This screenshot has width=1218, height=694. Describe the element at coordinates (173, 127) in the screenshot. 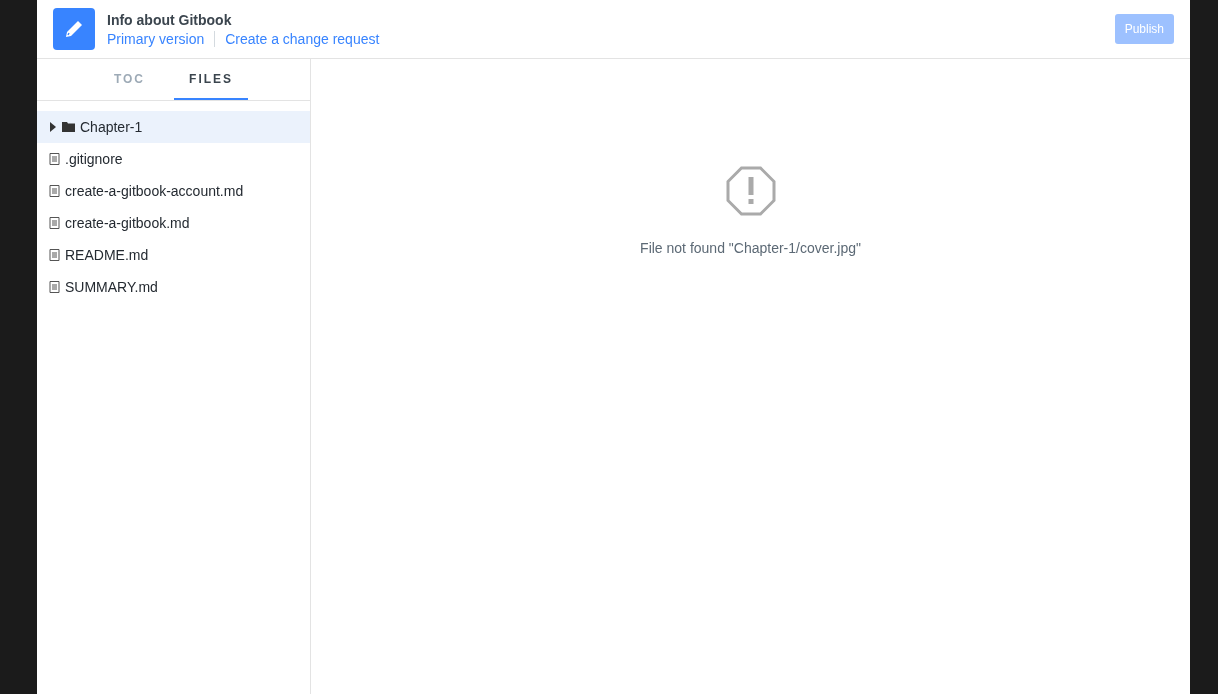

I see `folder-item: Chapter-1` at that location.